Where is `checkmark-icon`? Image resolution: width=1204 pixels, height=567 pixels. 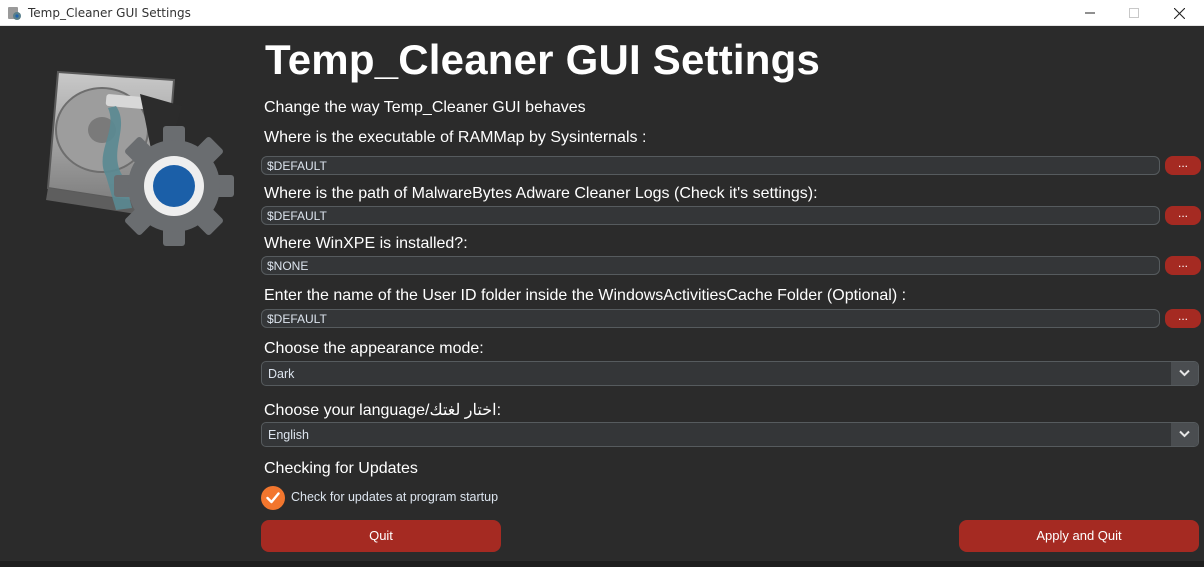 checkmark-icon is located at coordinates (273, 498).